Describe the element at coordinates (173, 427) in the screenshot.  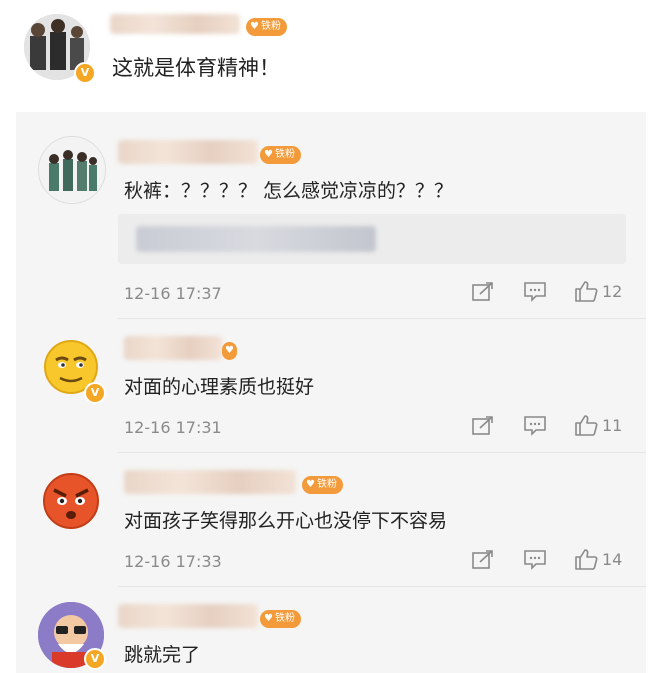
I see `comment-time: 12-16 17:31` at that location.